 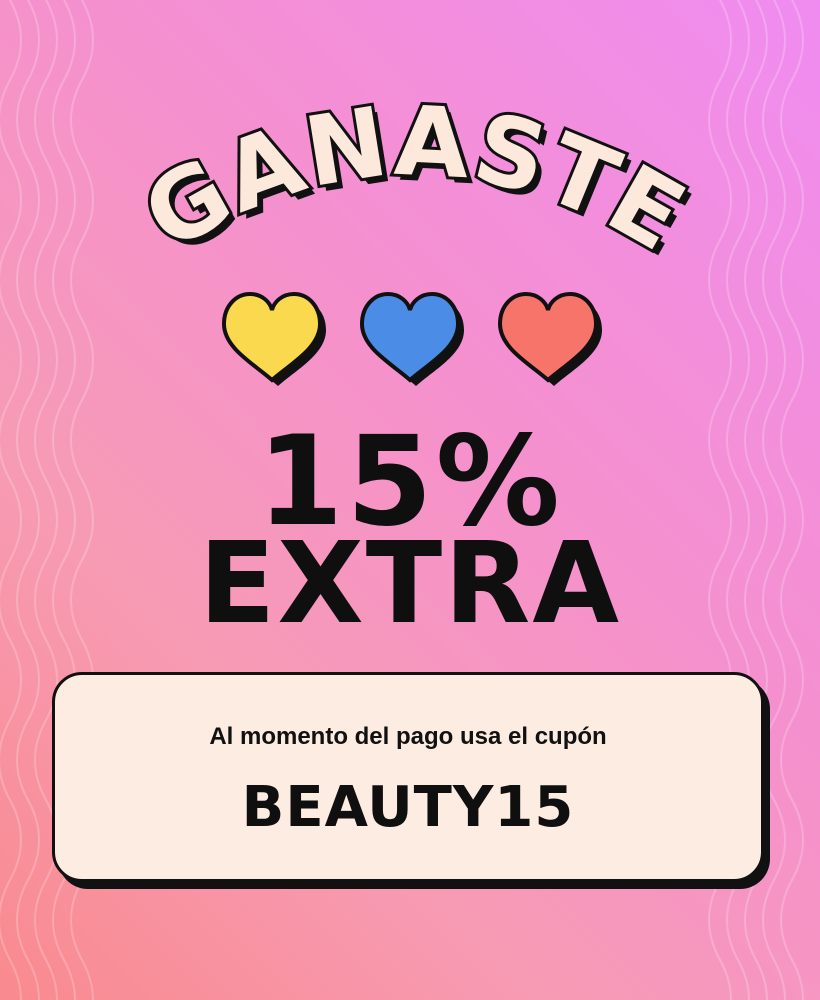 What do you see at coordinates (408, 736) in the screenshot?
I see `coupon-instruction: Al momento del pago usa el cupón` at bounding box center [408, 736].